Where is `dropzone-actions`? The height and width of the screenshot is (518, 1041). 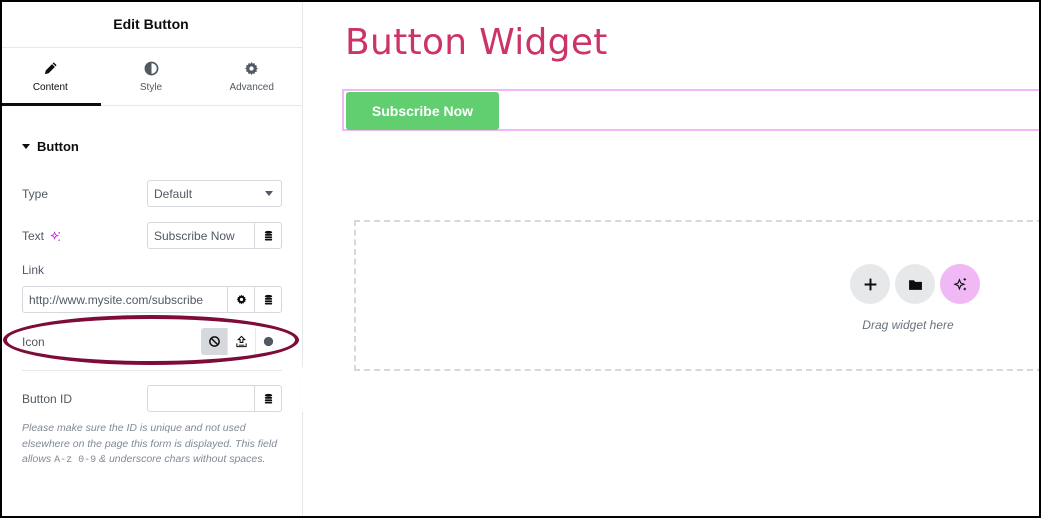 dropzone-actions is located at coordinates (915, 284).